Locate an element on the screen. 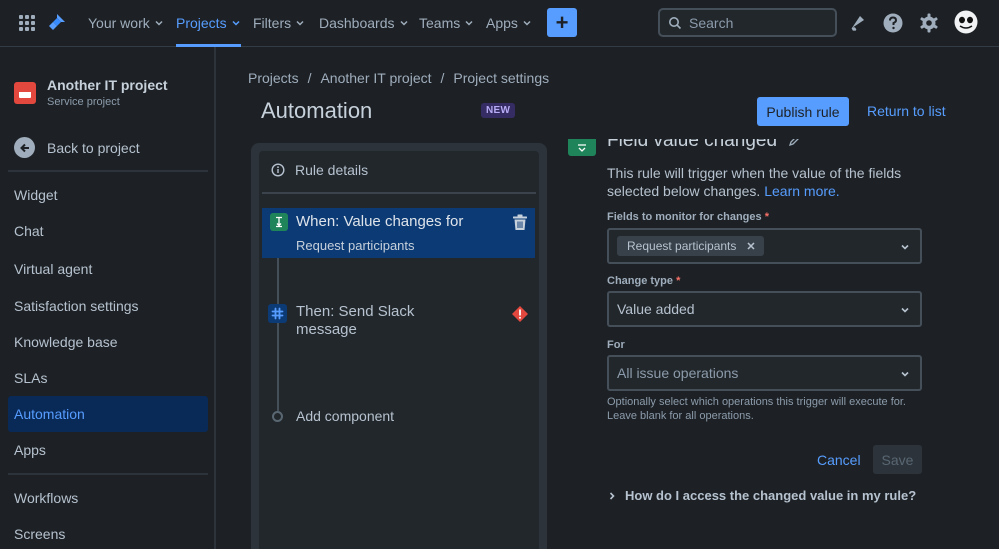  rule-divider is located at coordinates (399, 193).